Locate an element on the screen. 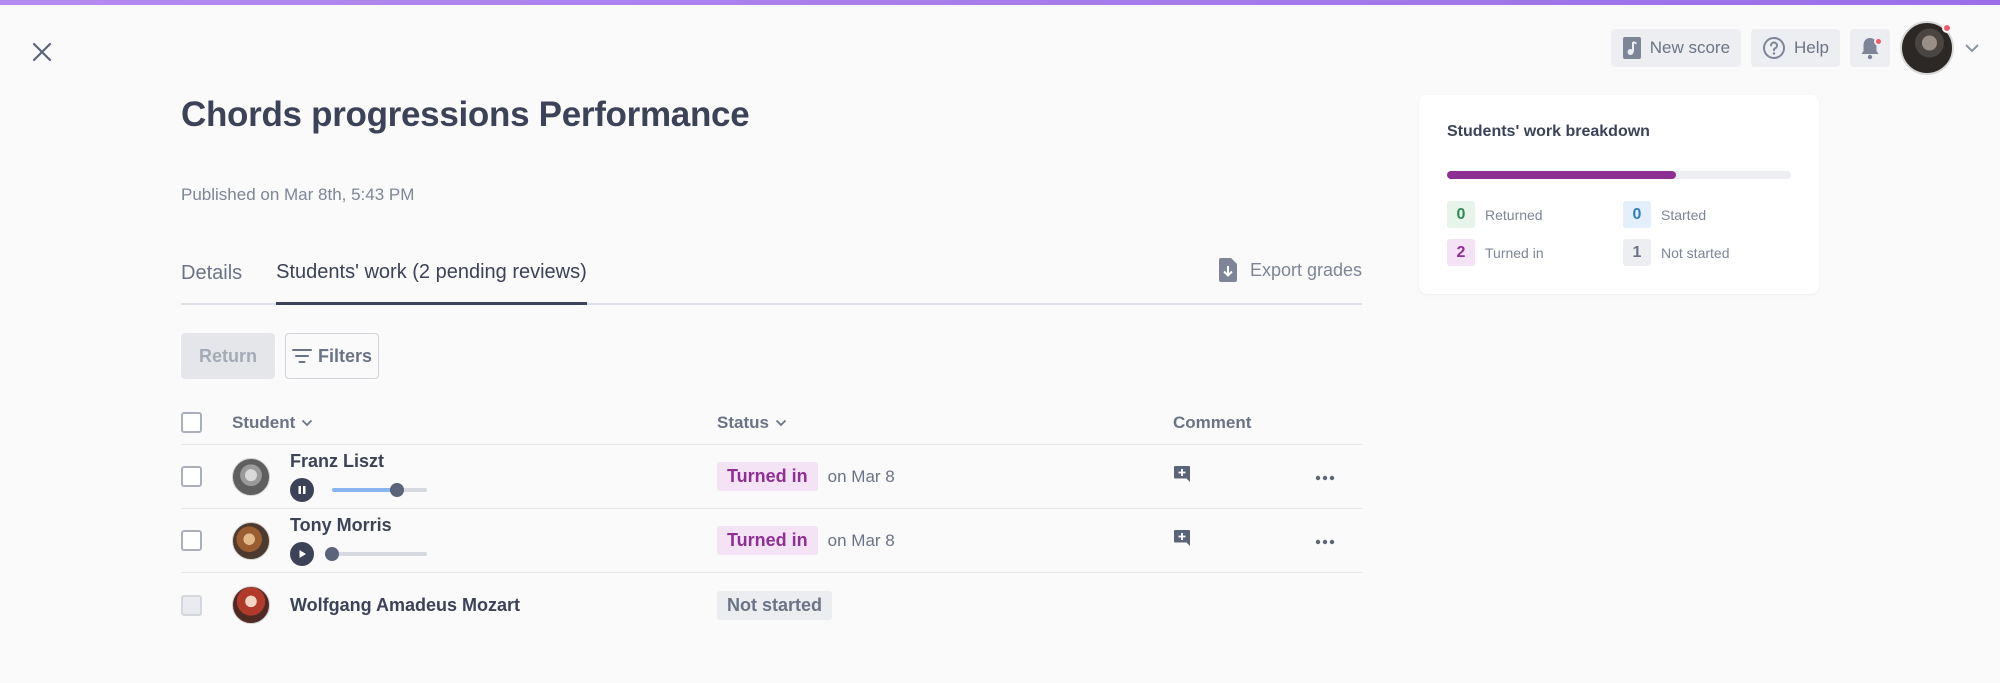 This screenshot has height=683, width=2000. download-file-icon is located at coordinates (1227, 270).